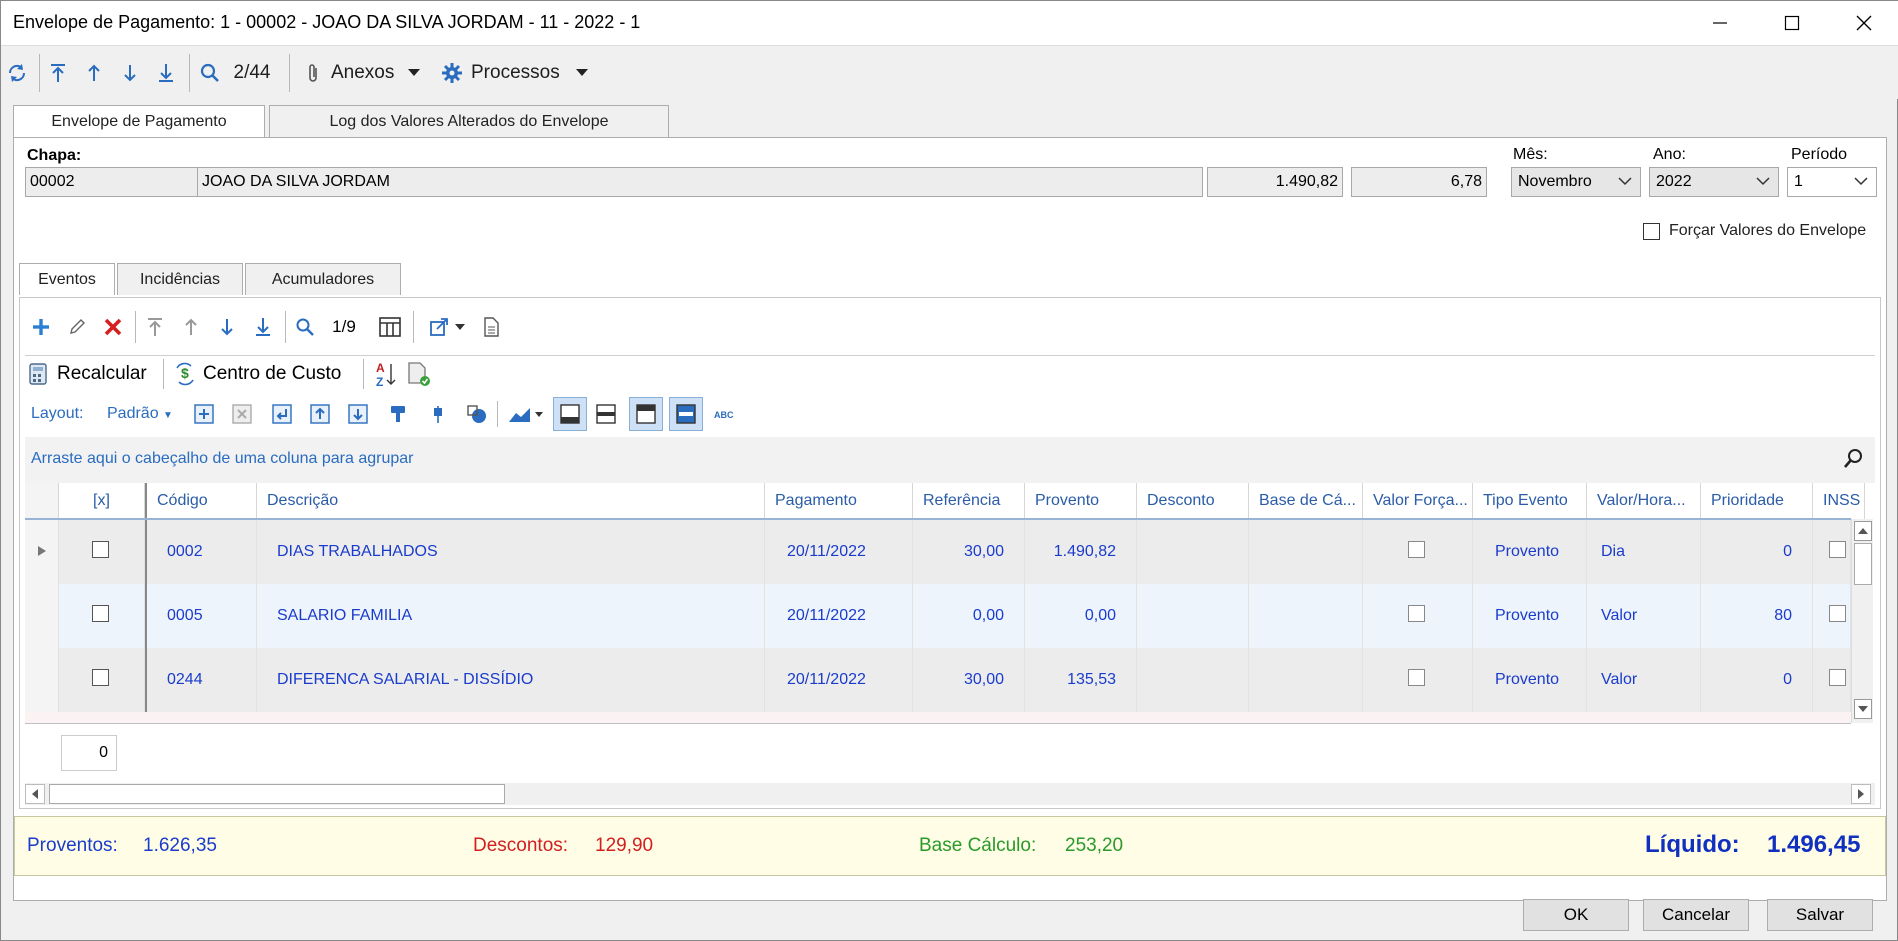  What do you see at coordinates (1854, 458) in the screenshot?
I see `grid-find-button` at bounding box center [1854, 458].